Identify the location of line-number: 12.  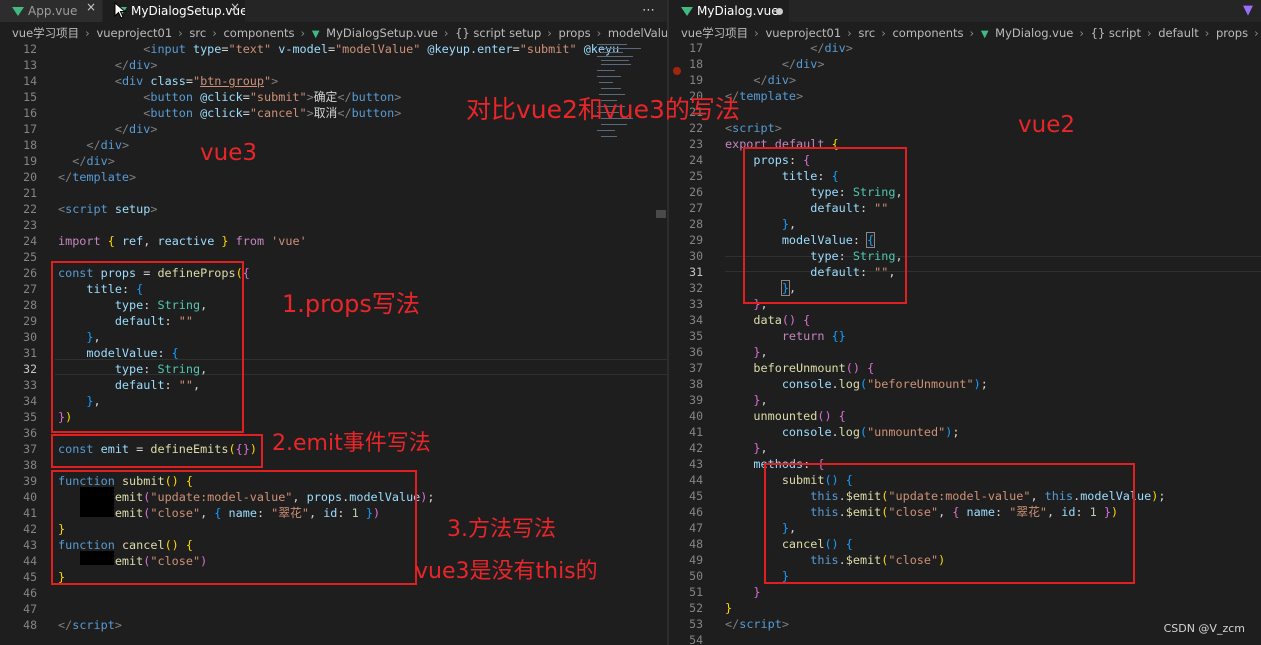
(30, 49).